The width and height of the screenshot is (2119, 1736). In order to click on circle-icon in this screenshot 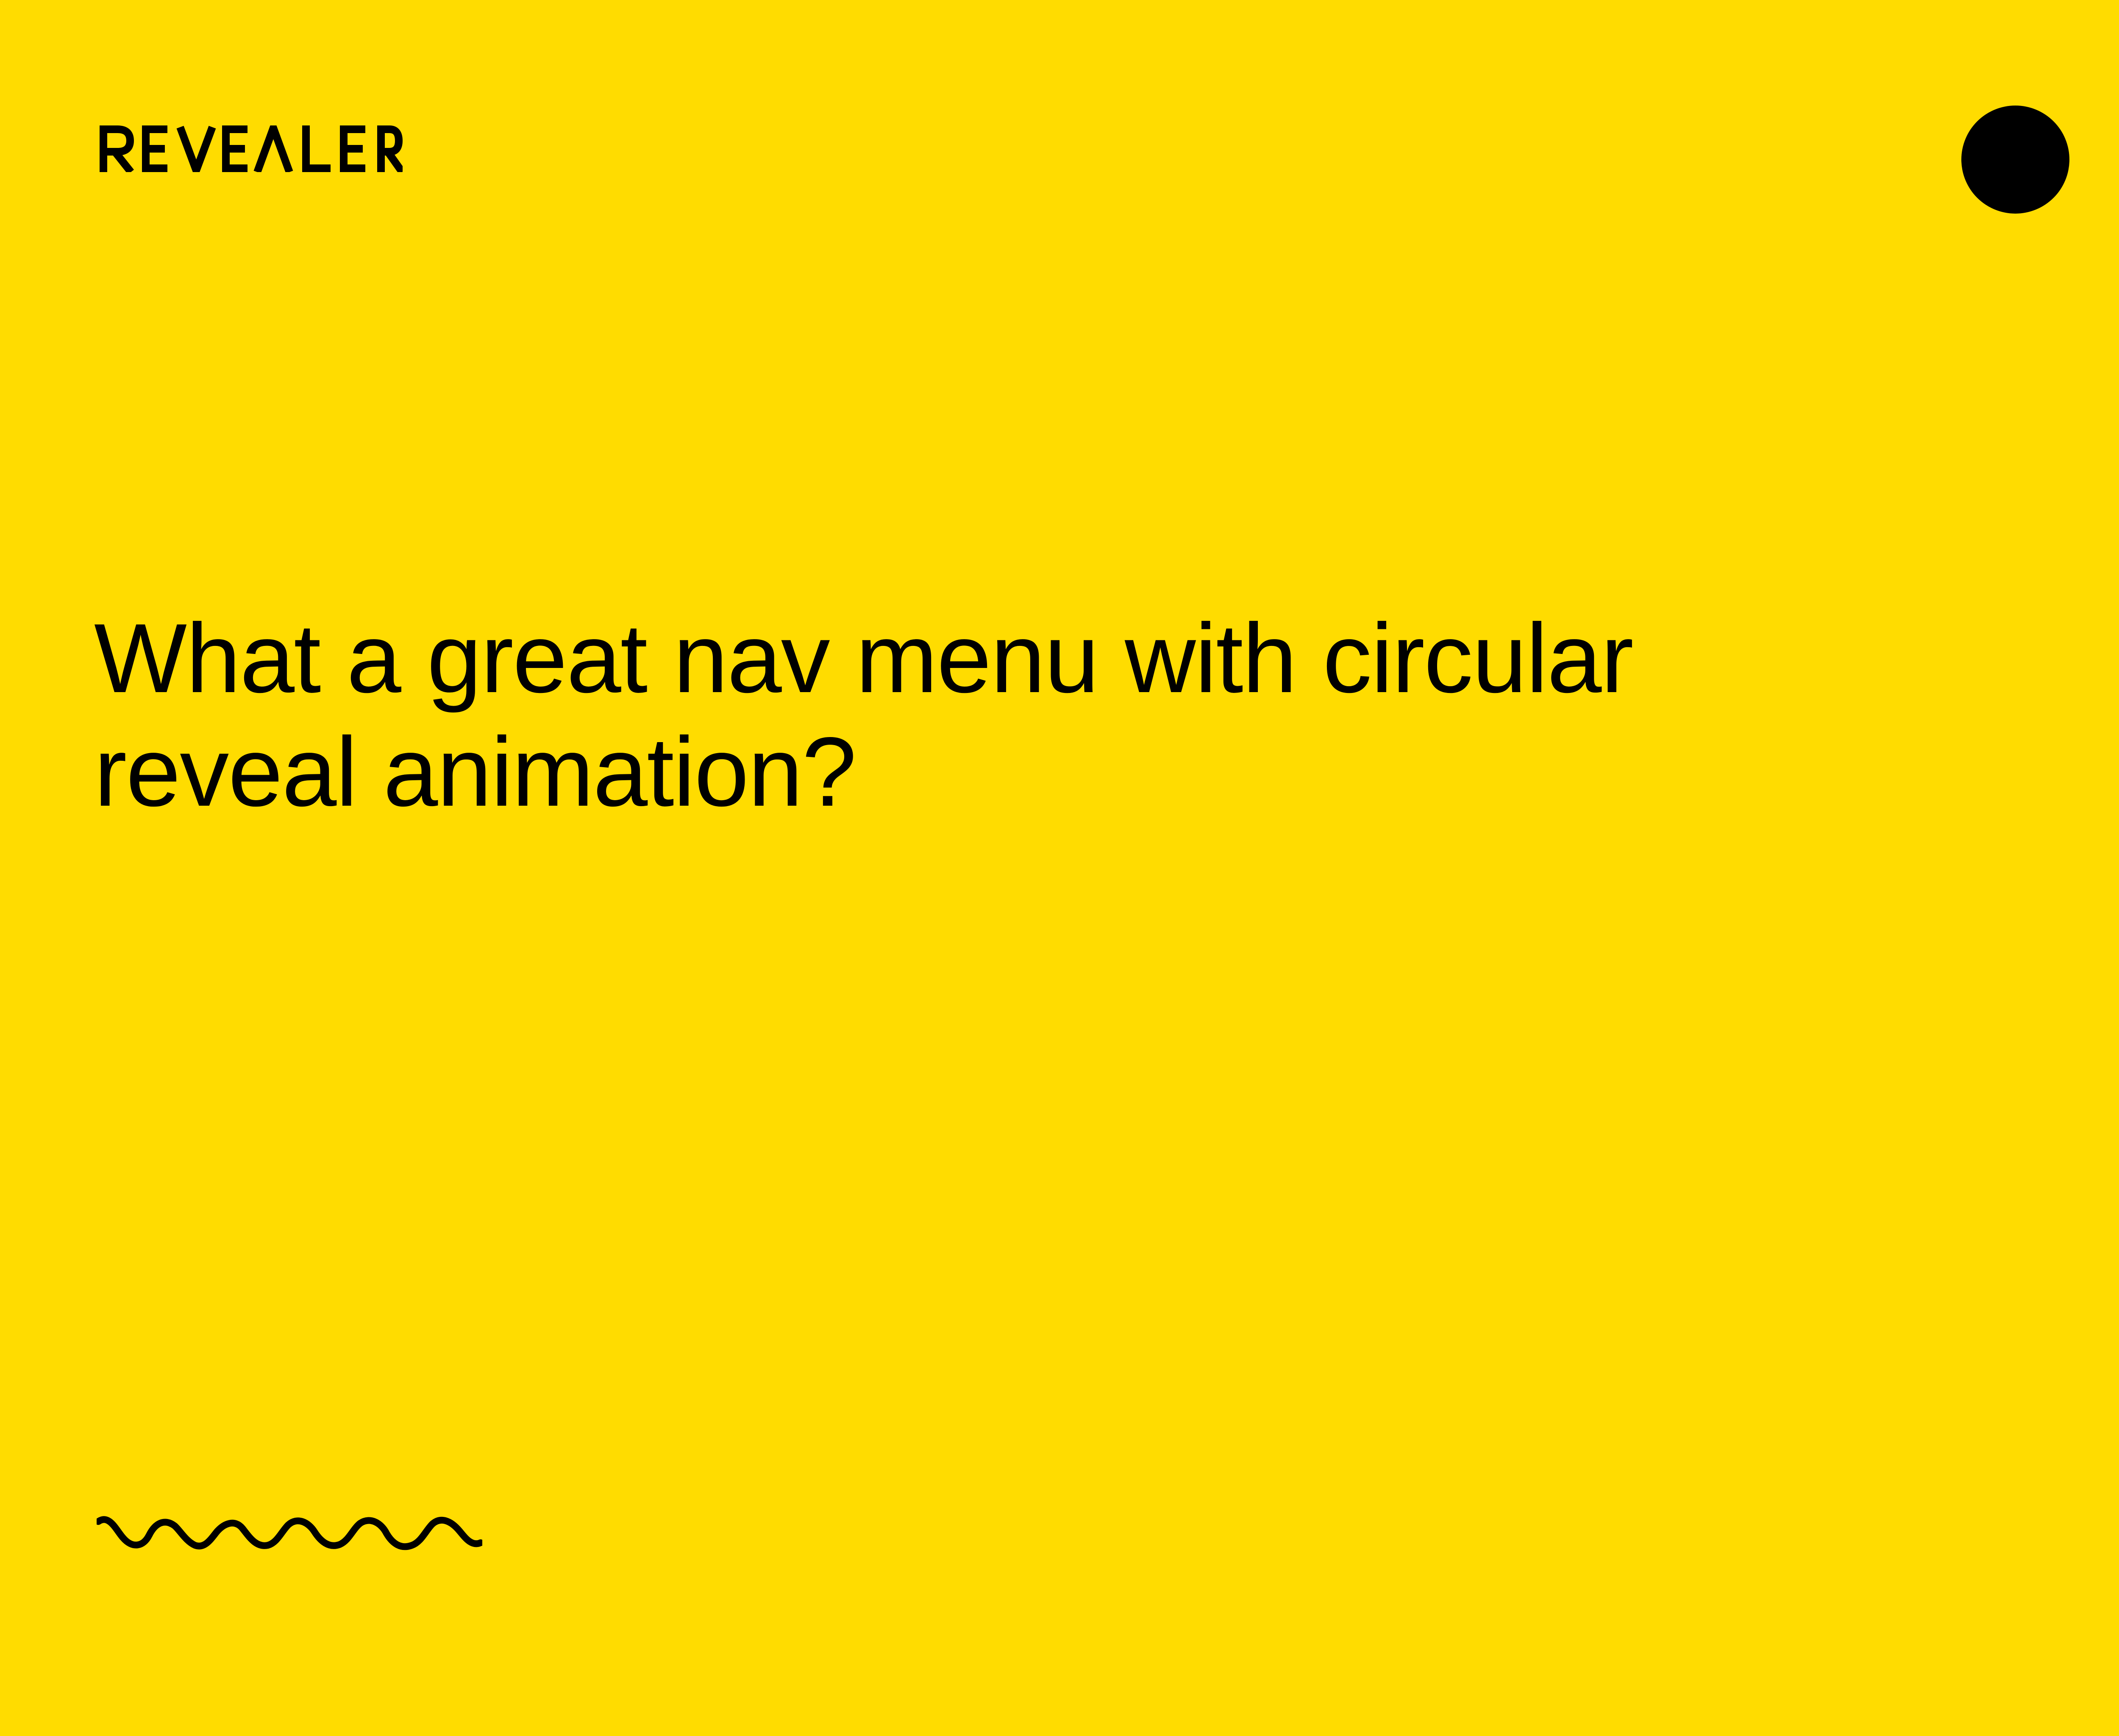, I will do `click(2015, 160)`.